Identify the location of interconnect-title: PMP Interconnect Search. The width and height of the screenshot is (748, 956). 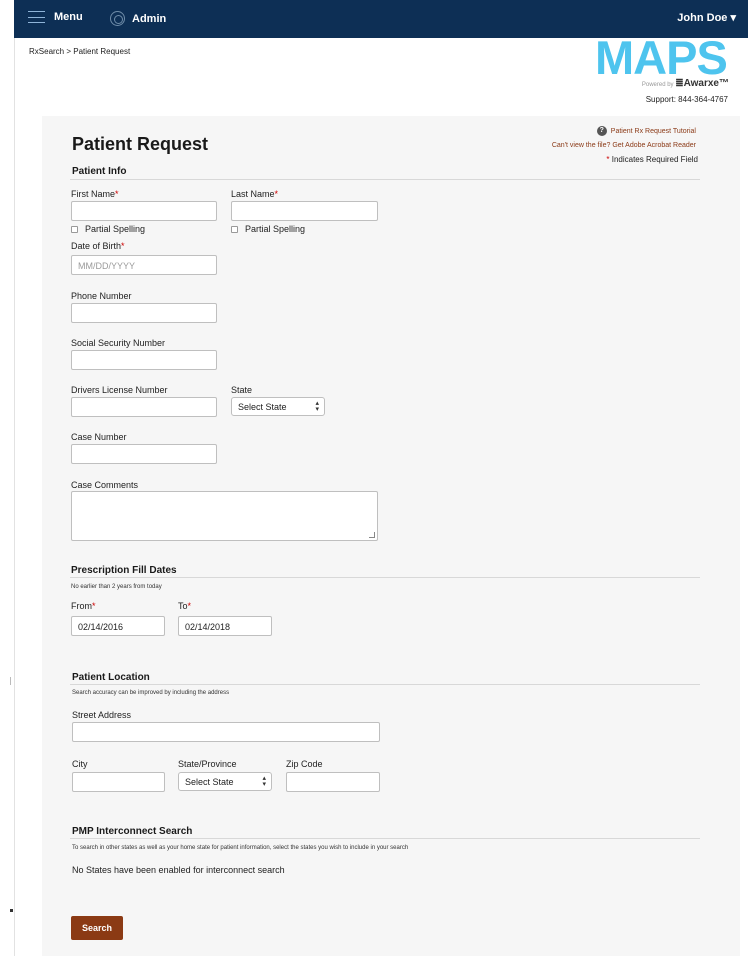
(132, 831).